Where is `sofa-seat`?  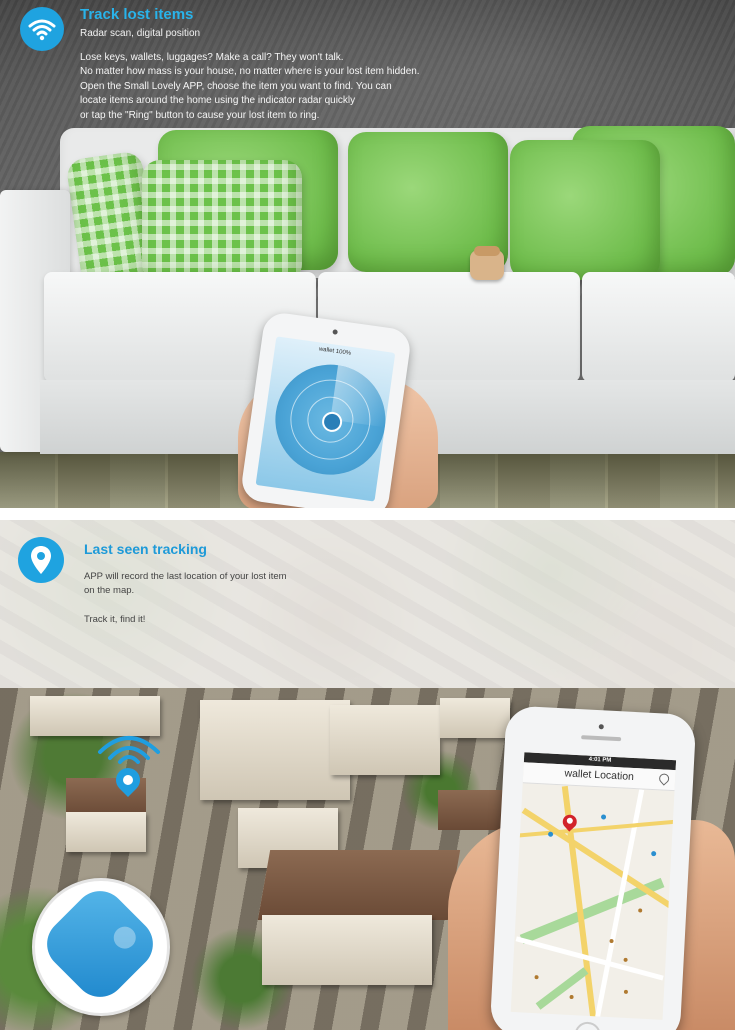 sofa-seat is located at coordinates (658, 327).